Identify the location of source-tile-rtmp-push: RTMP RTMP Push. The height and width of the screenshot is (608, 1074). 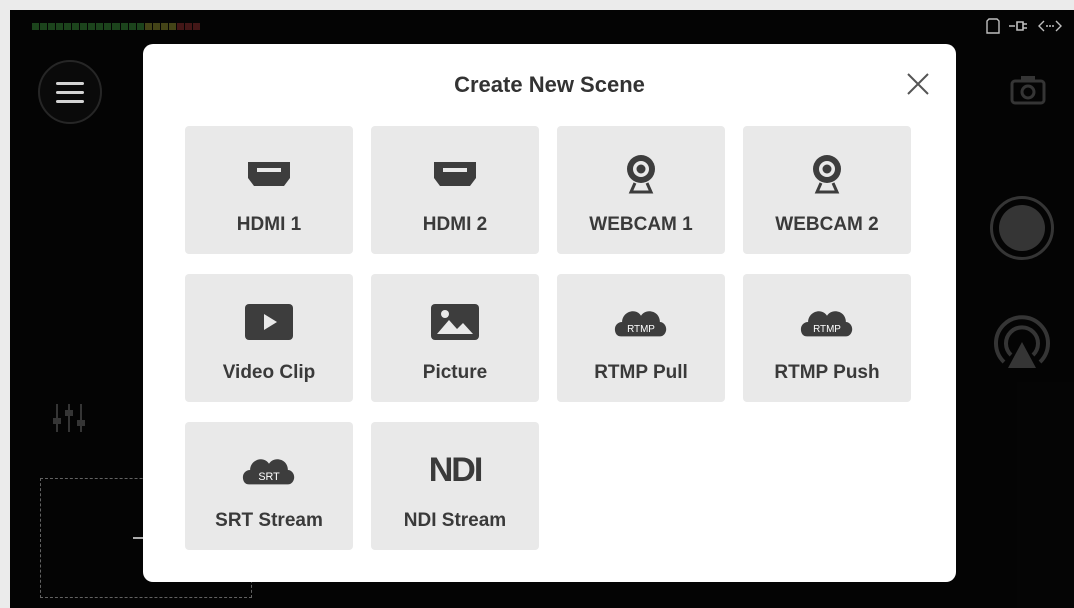
(827, 338).